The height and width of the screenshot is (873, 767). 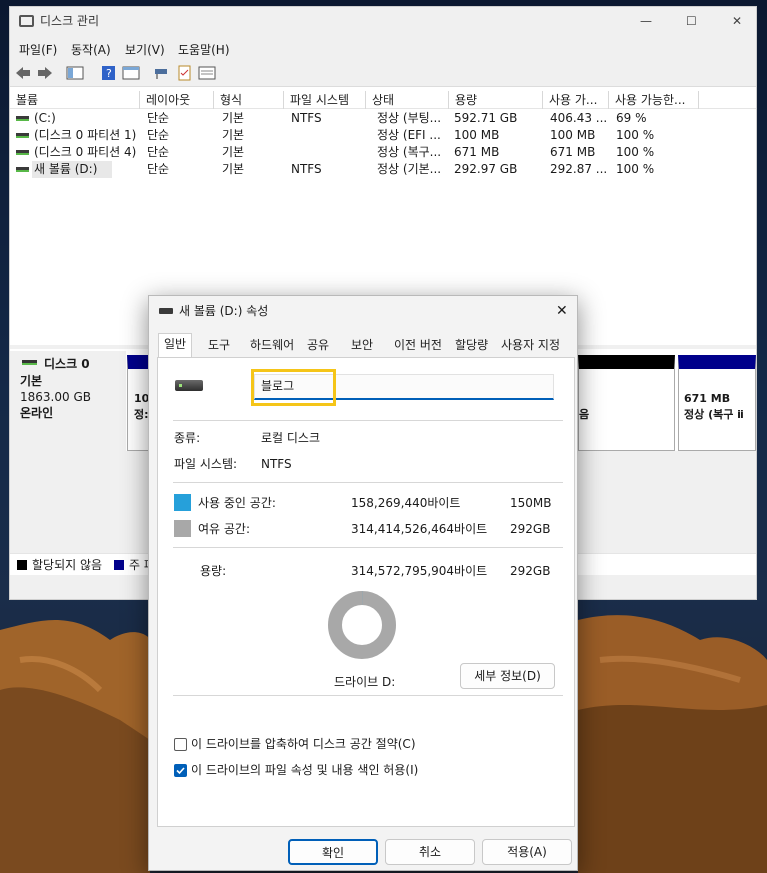 I want to click on connect-disk-icon, so click(x=161, y=73).